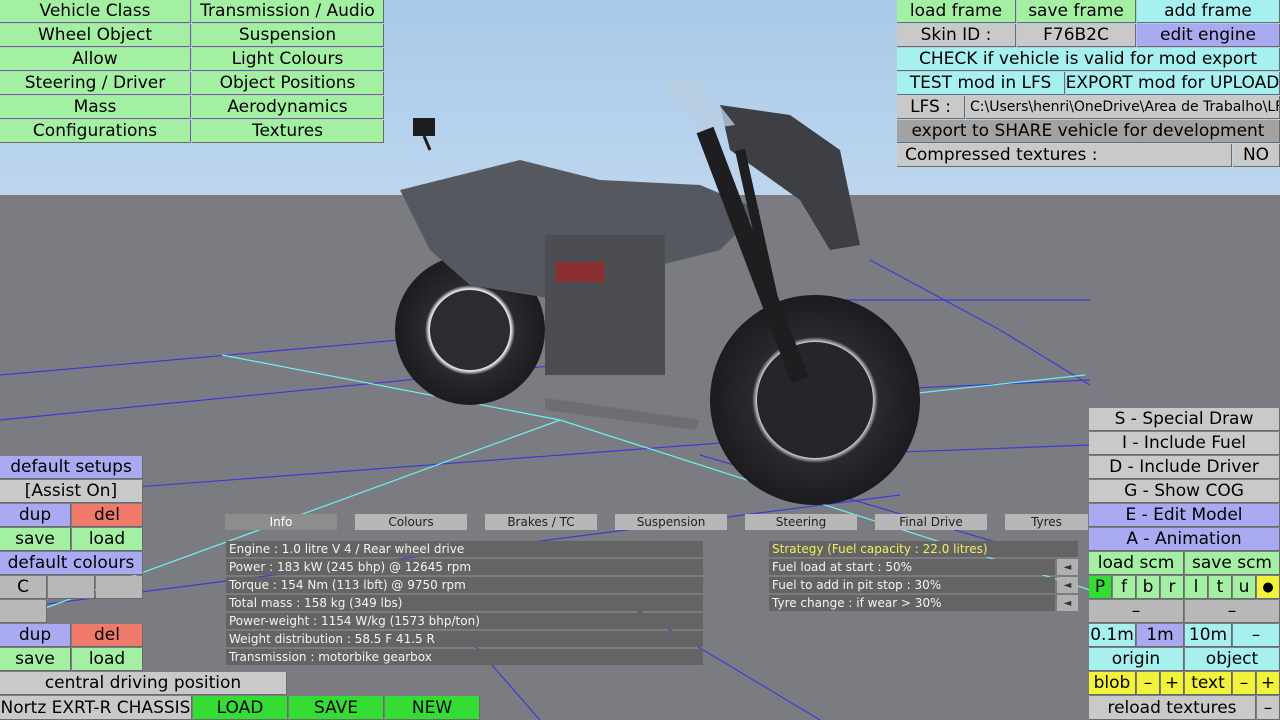  I want to click on menu-configurations: Configurations, so click(95, 131).